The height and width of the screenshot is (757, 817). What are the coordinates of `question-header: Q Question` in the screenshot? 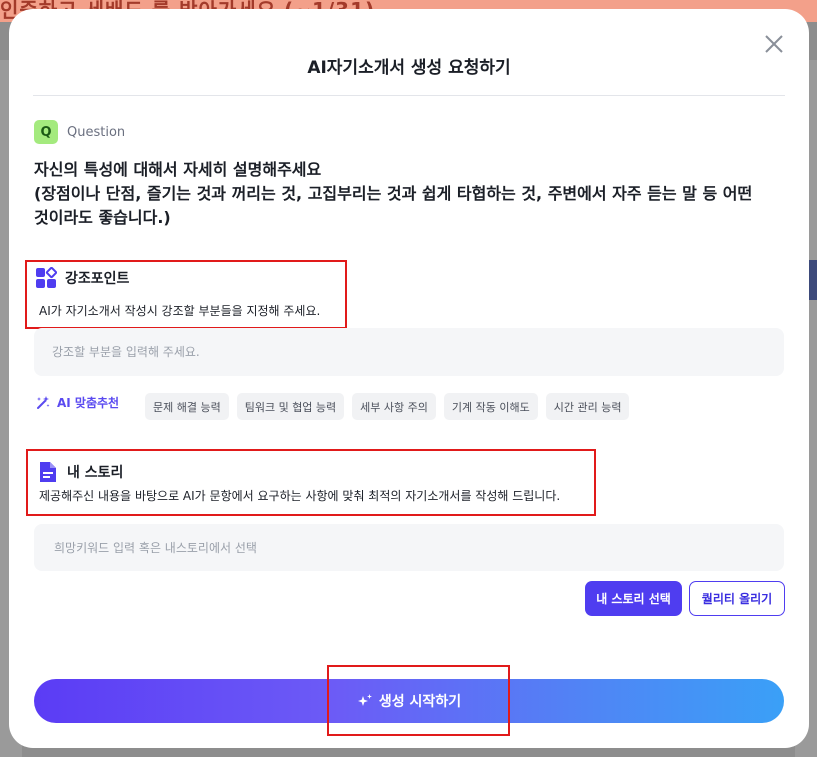 It's located at (79, 132).